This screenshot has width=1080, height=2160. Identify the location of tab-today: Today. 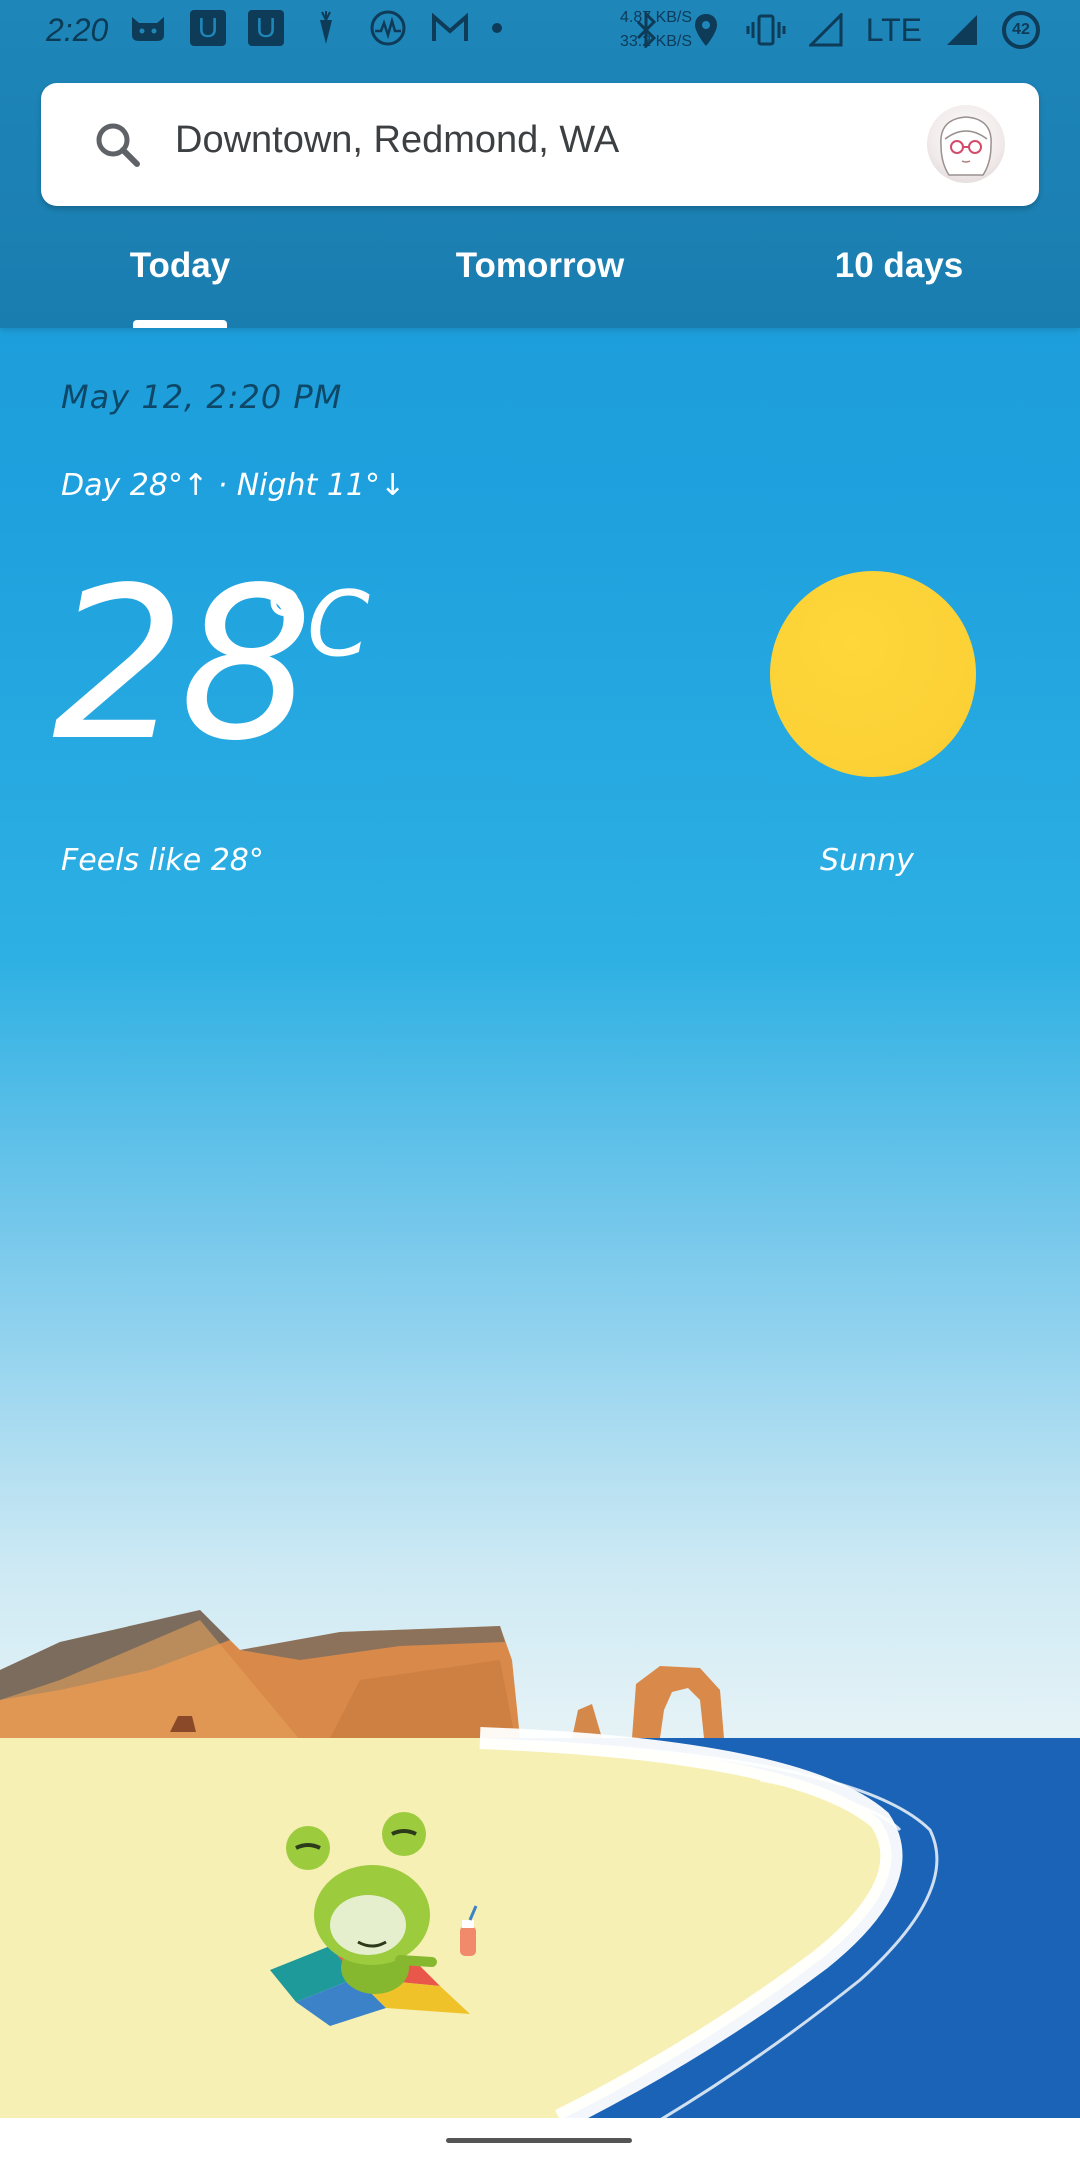
(180, 266).